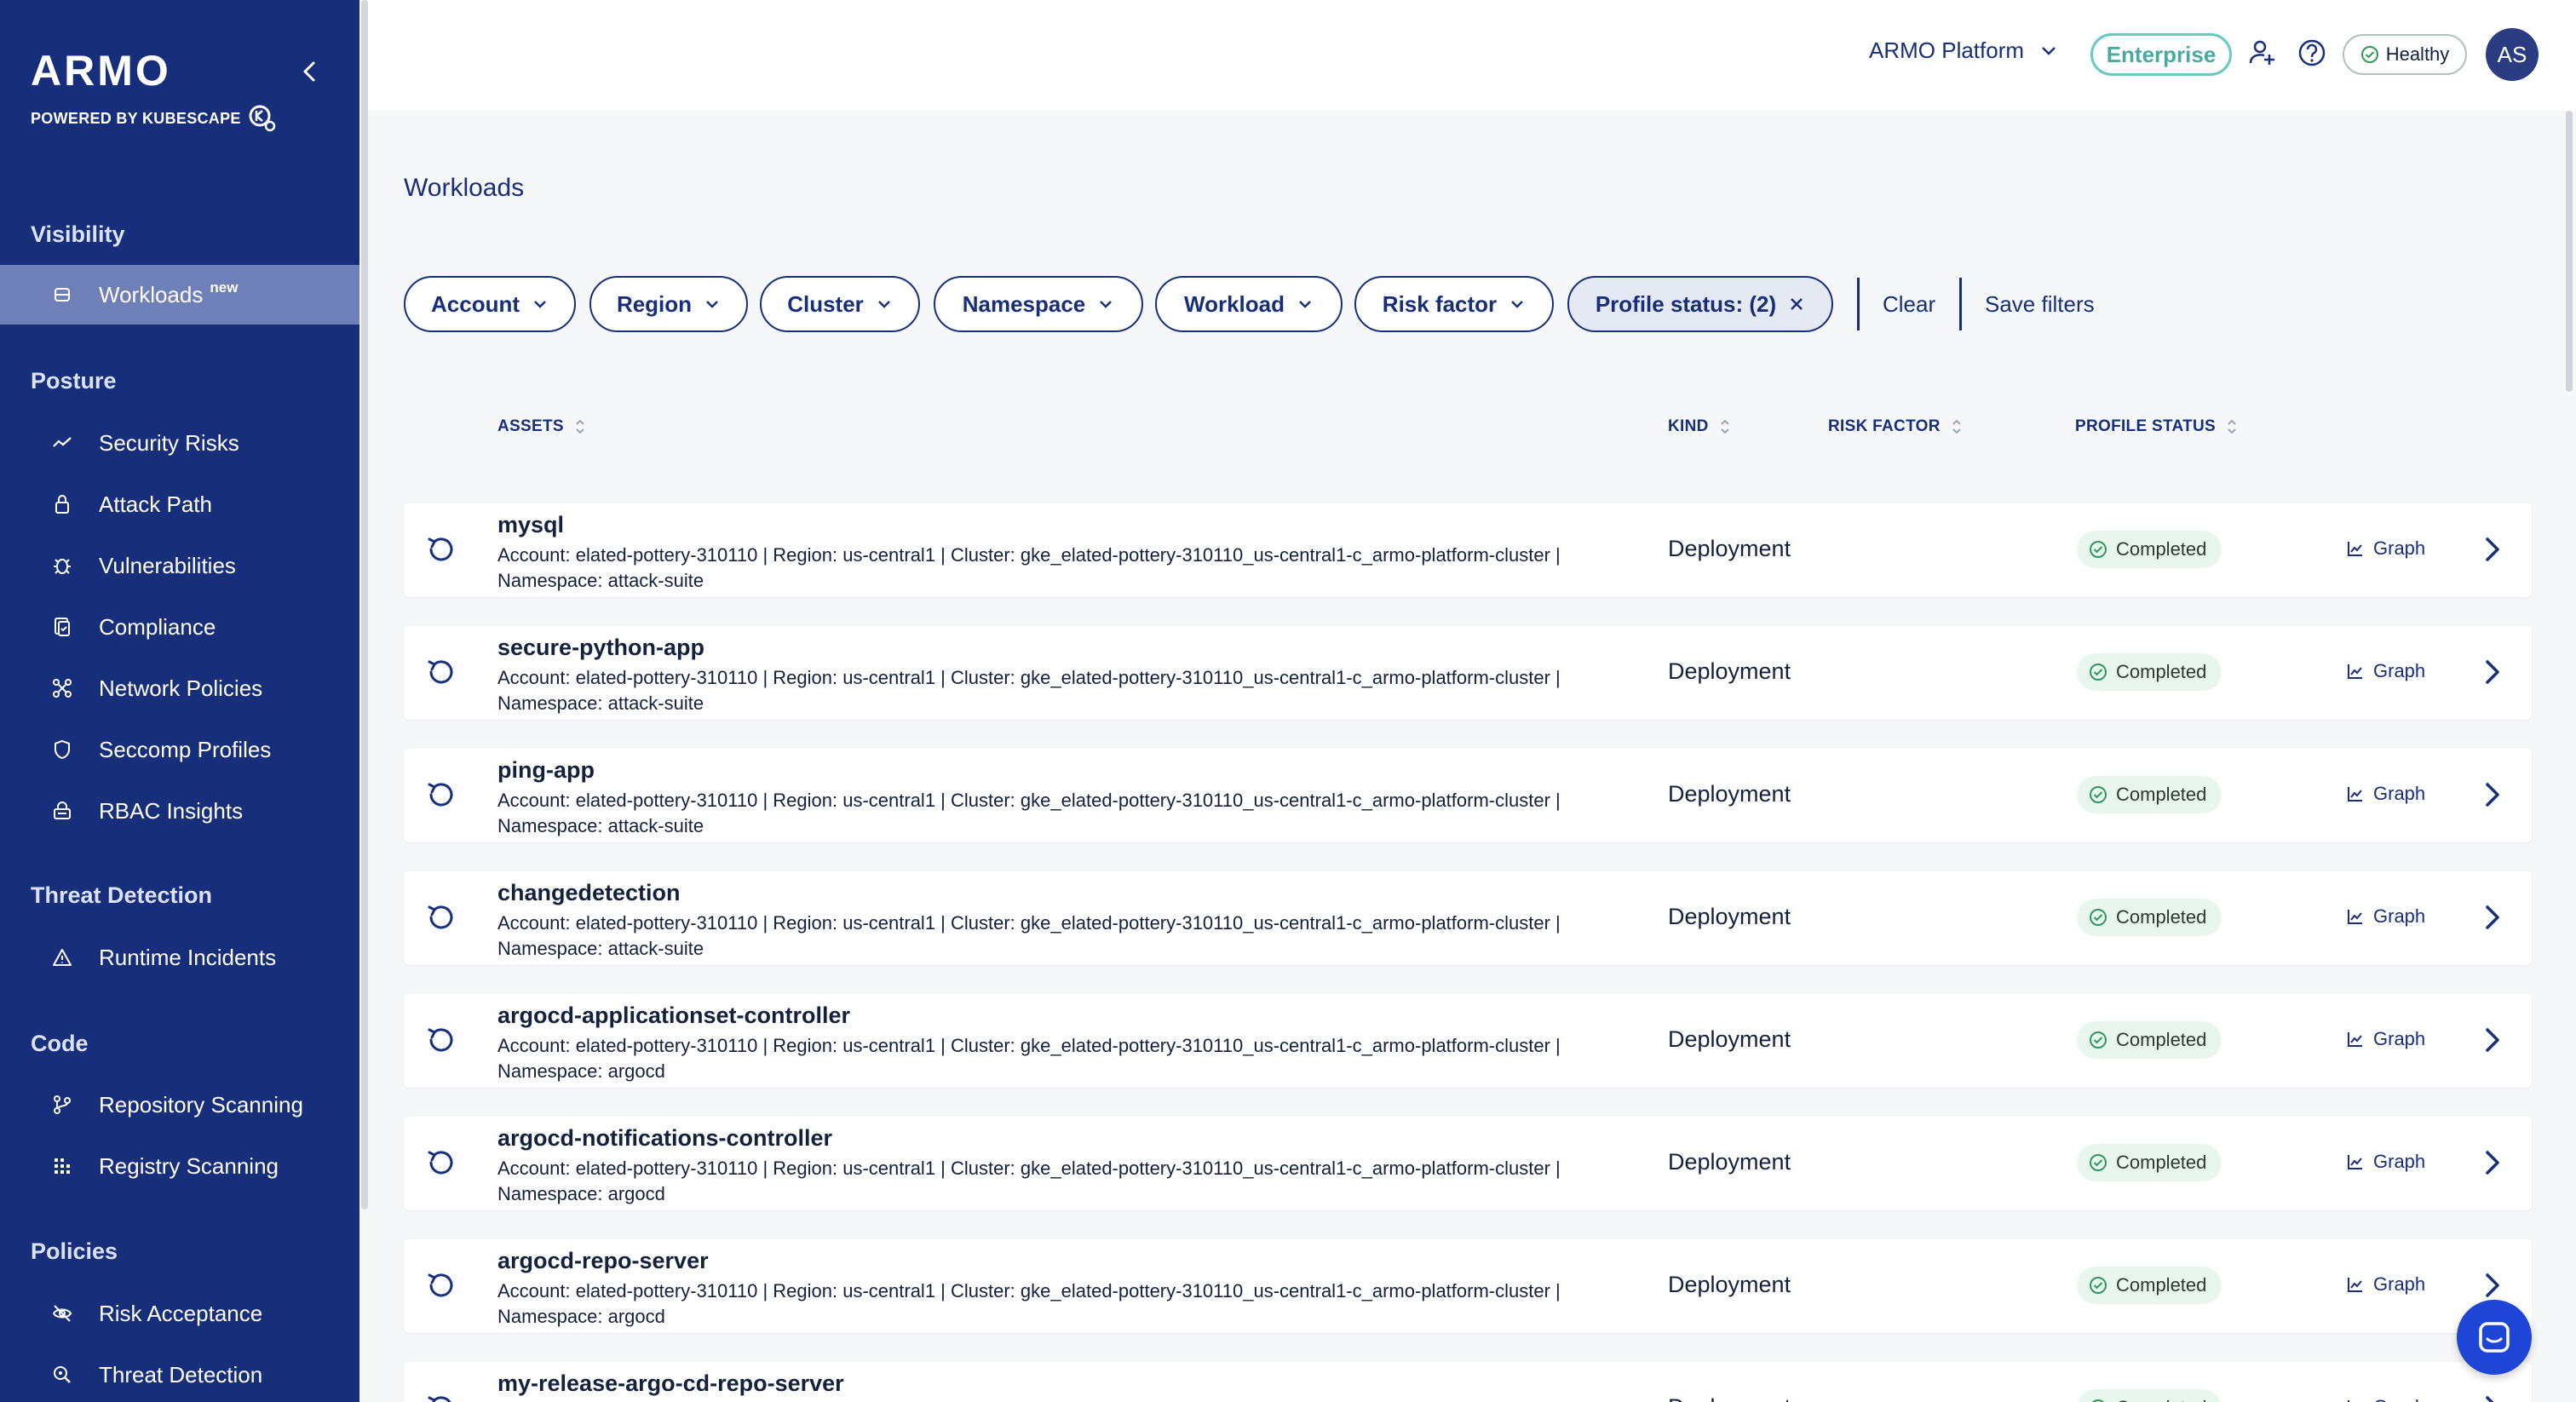 This screenshot has height=1402, width=2576. What do you see at coordinates (2512, 54) in the screenshot?
I see `avatar: AS` at bounding box center [2512, 54].